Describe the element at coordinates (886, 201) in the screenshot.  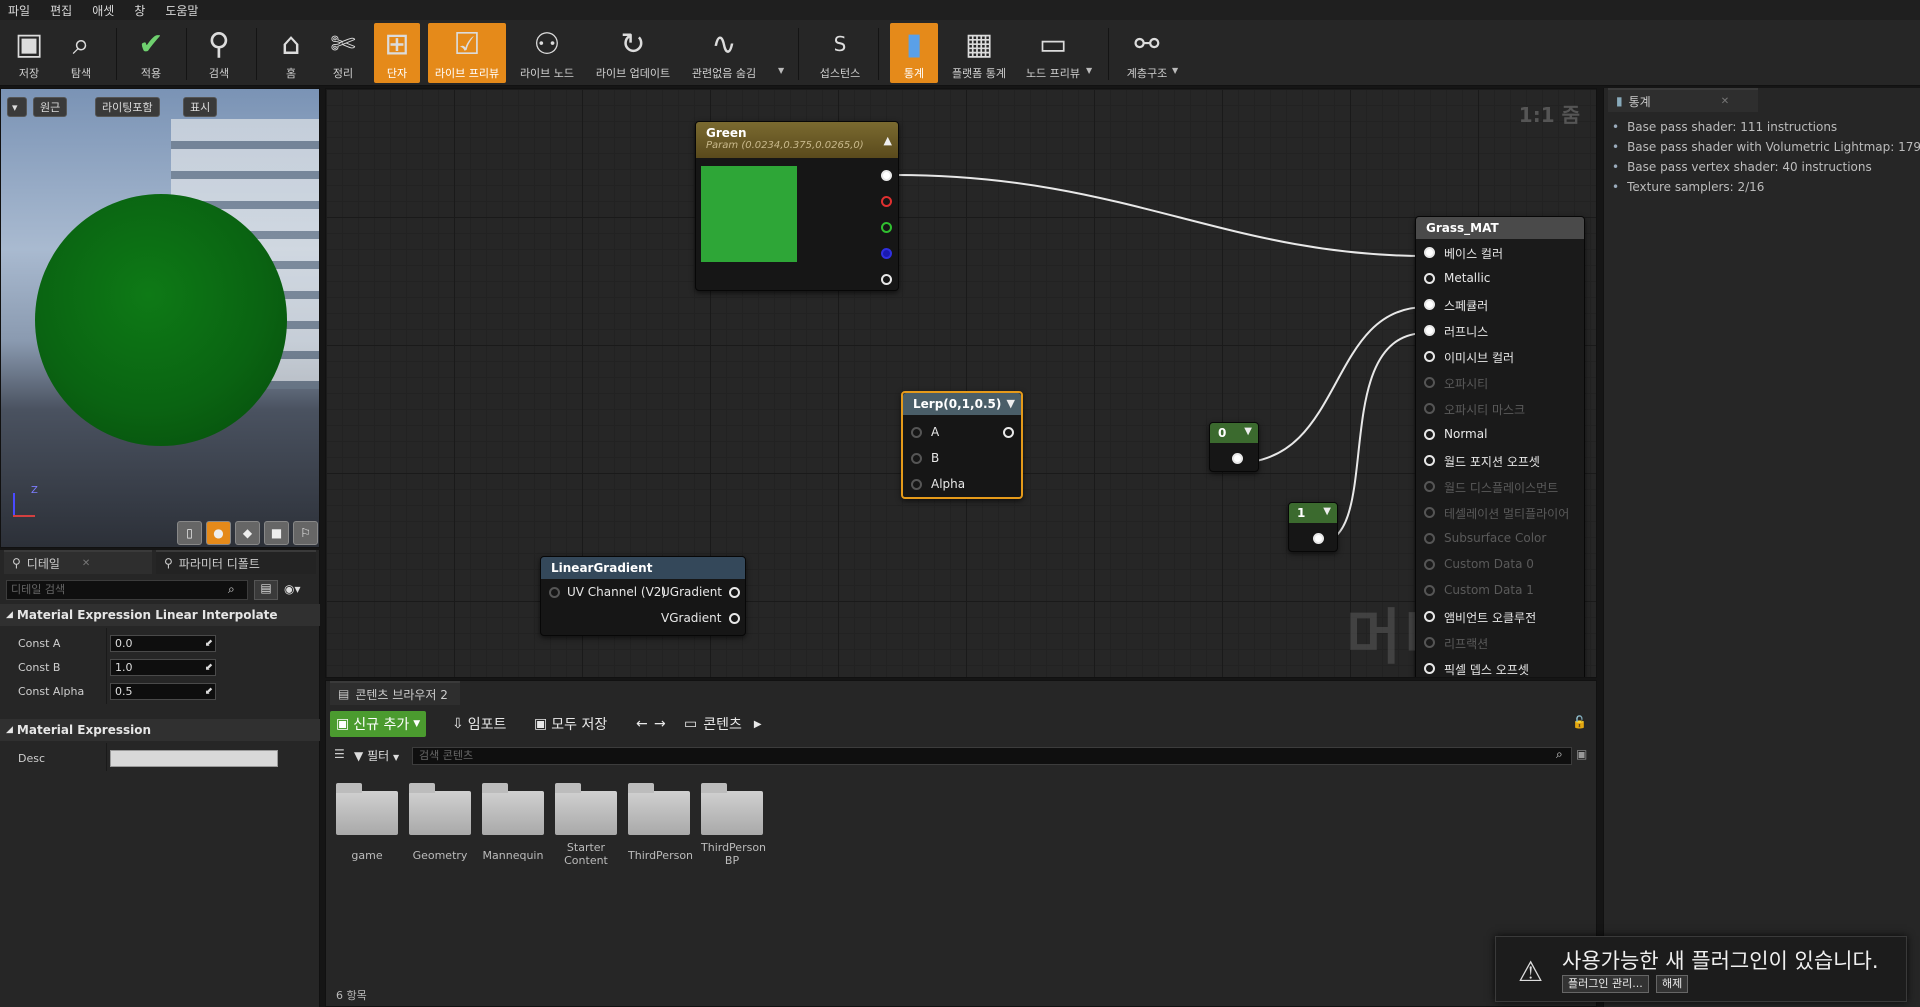
I see `output-pin-r` at that location.